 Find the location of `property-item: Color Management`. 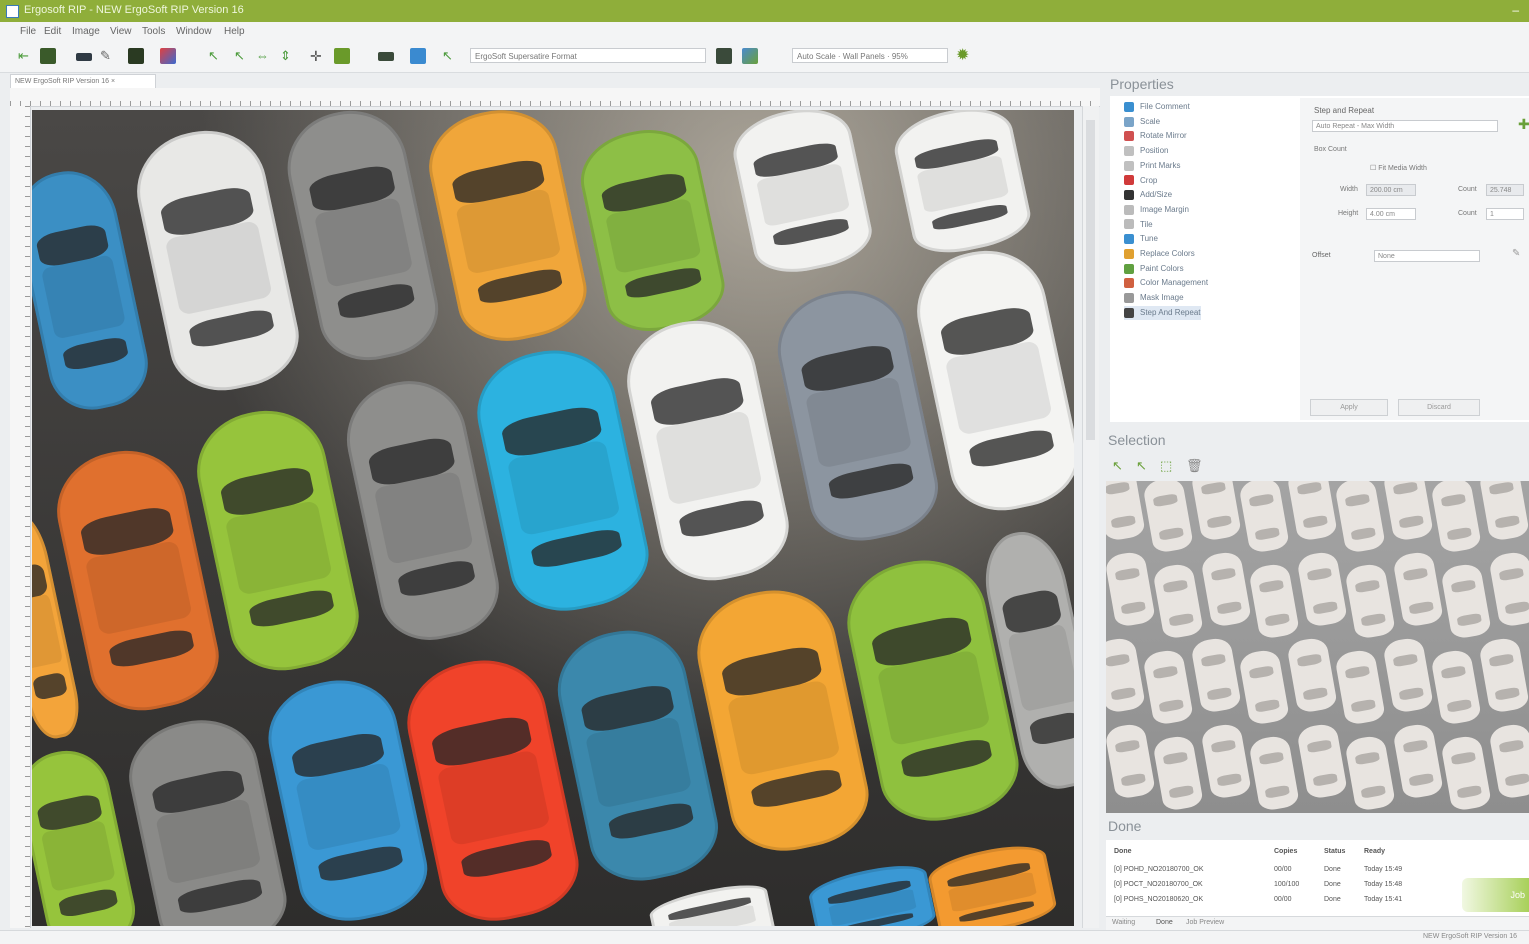

property-item: Color Management is located at coordinates (1166, 283).